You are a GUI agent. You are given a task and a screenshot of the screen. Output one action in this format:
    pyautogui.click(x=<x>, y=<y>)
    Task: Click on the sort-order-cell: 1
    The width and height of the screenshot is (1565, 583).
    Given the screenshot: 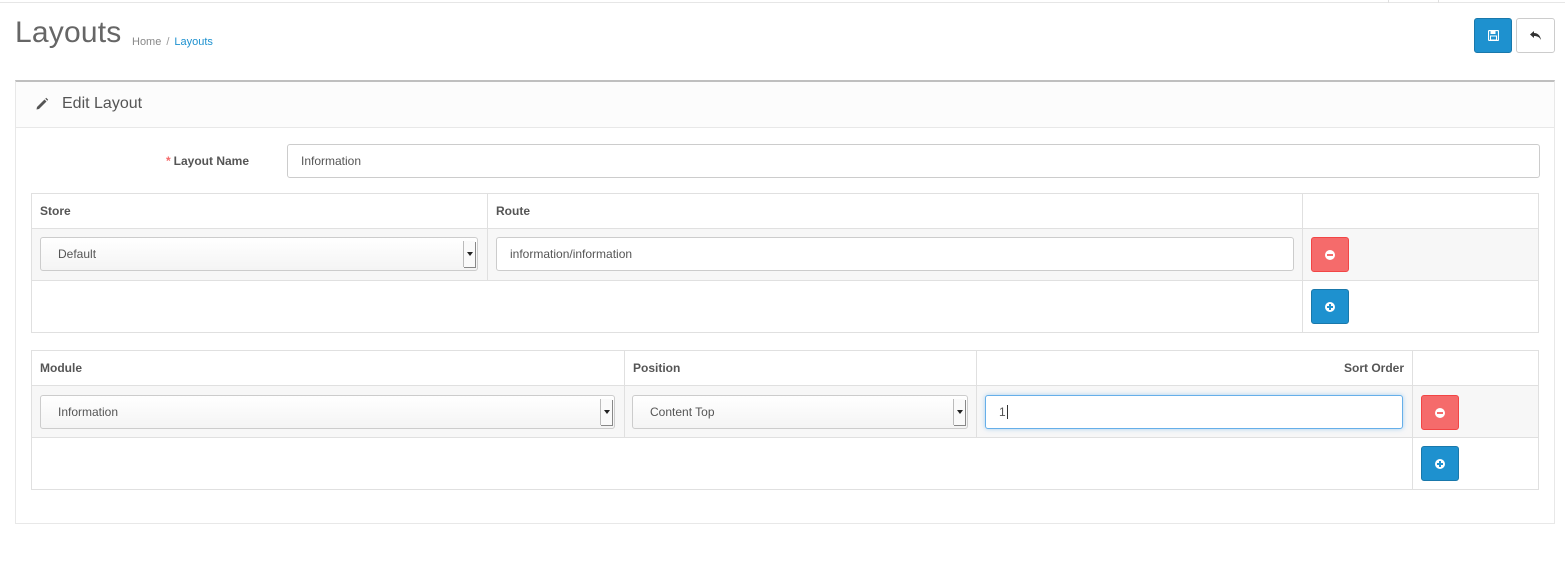 What is the action you would take?
    pyautogui.click(x=1194, y=411)
    